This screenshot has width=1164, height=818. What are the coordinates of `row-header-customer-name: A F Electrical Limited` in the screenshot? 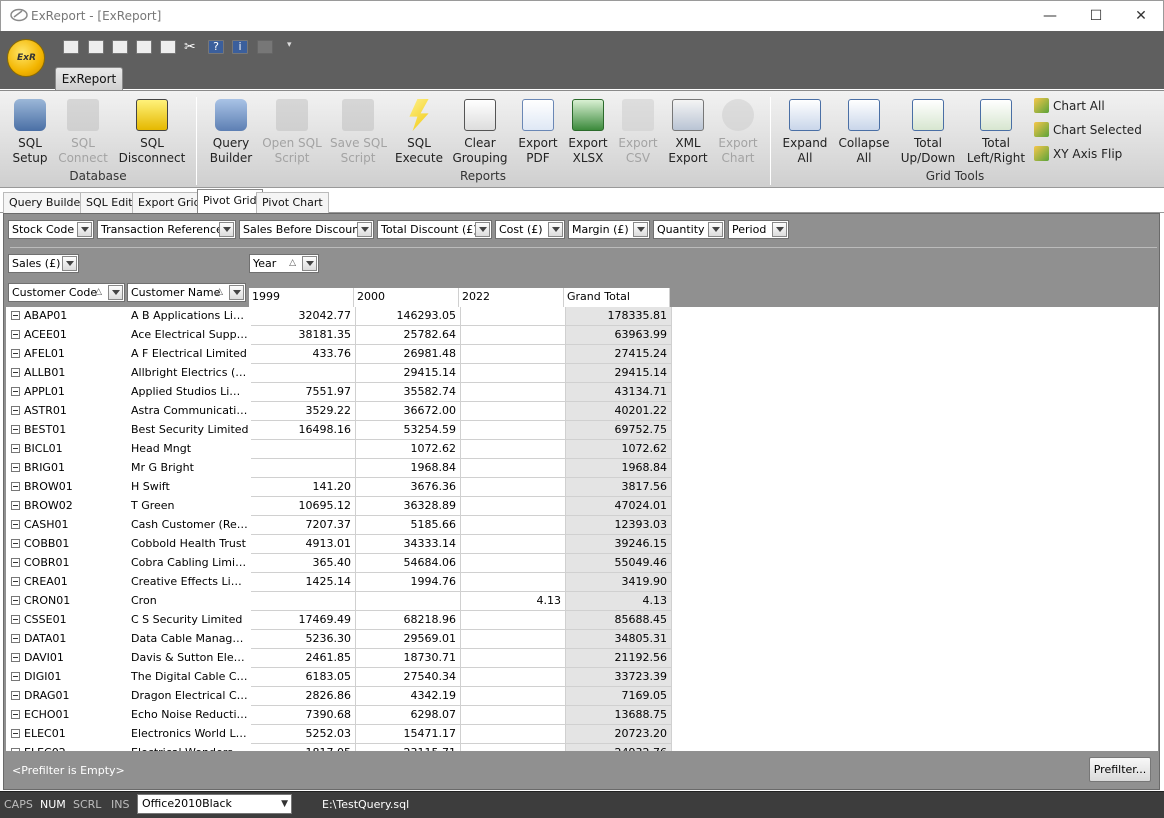 It's located at (189, 354).